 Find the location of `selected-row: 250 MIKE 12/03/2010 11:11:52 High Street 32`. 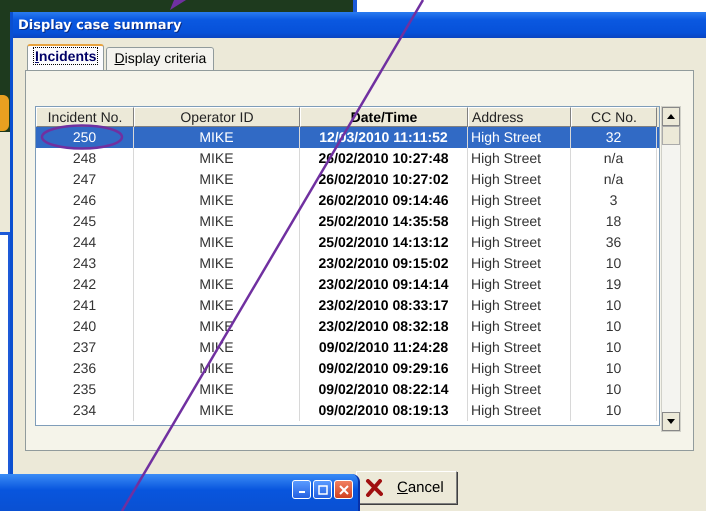

selected-row: 250 MIKE 12/03/2010 11:11:52 High Street 32 is located at coordinates (347, 137).